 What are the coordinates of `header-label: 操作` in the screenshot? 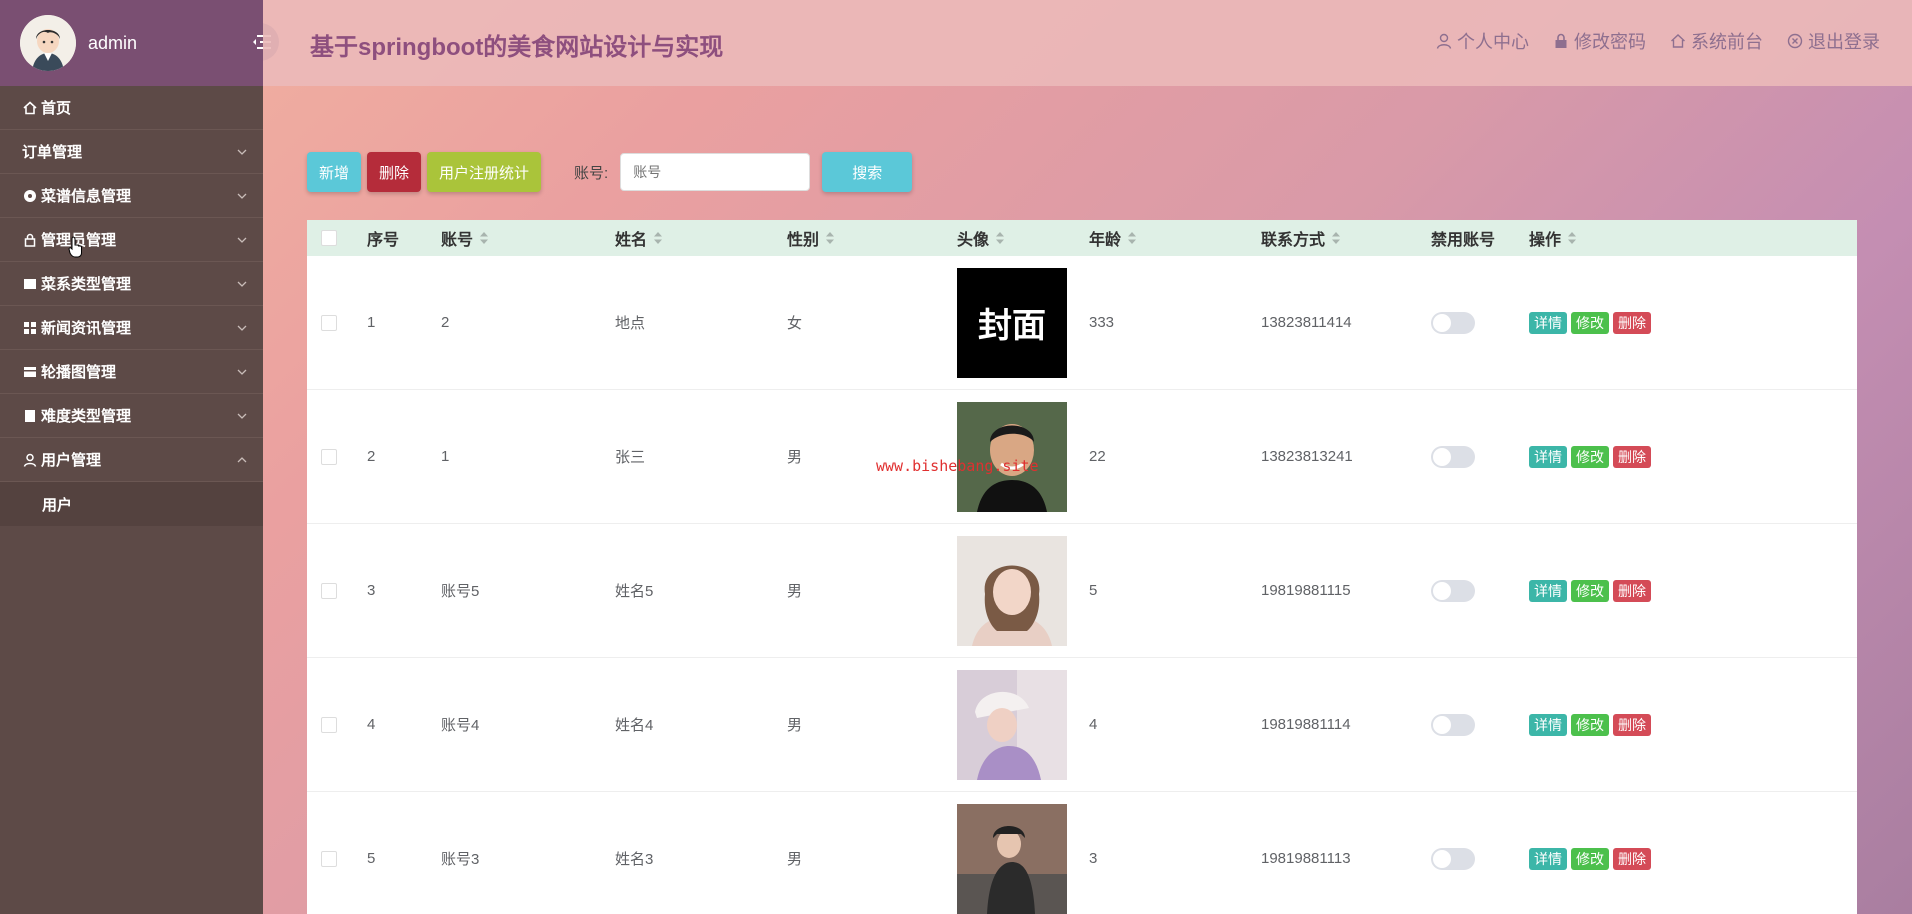 It's located at (1545, 240).